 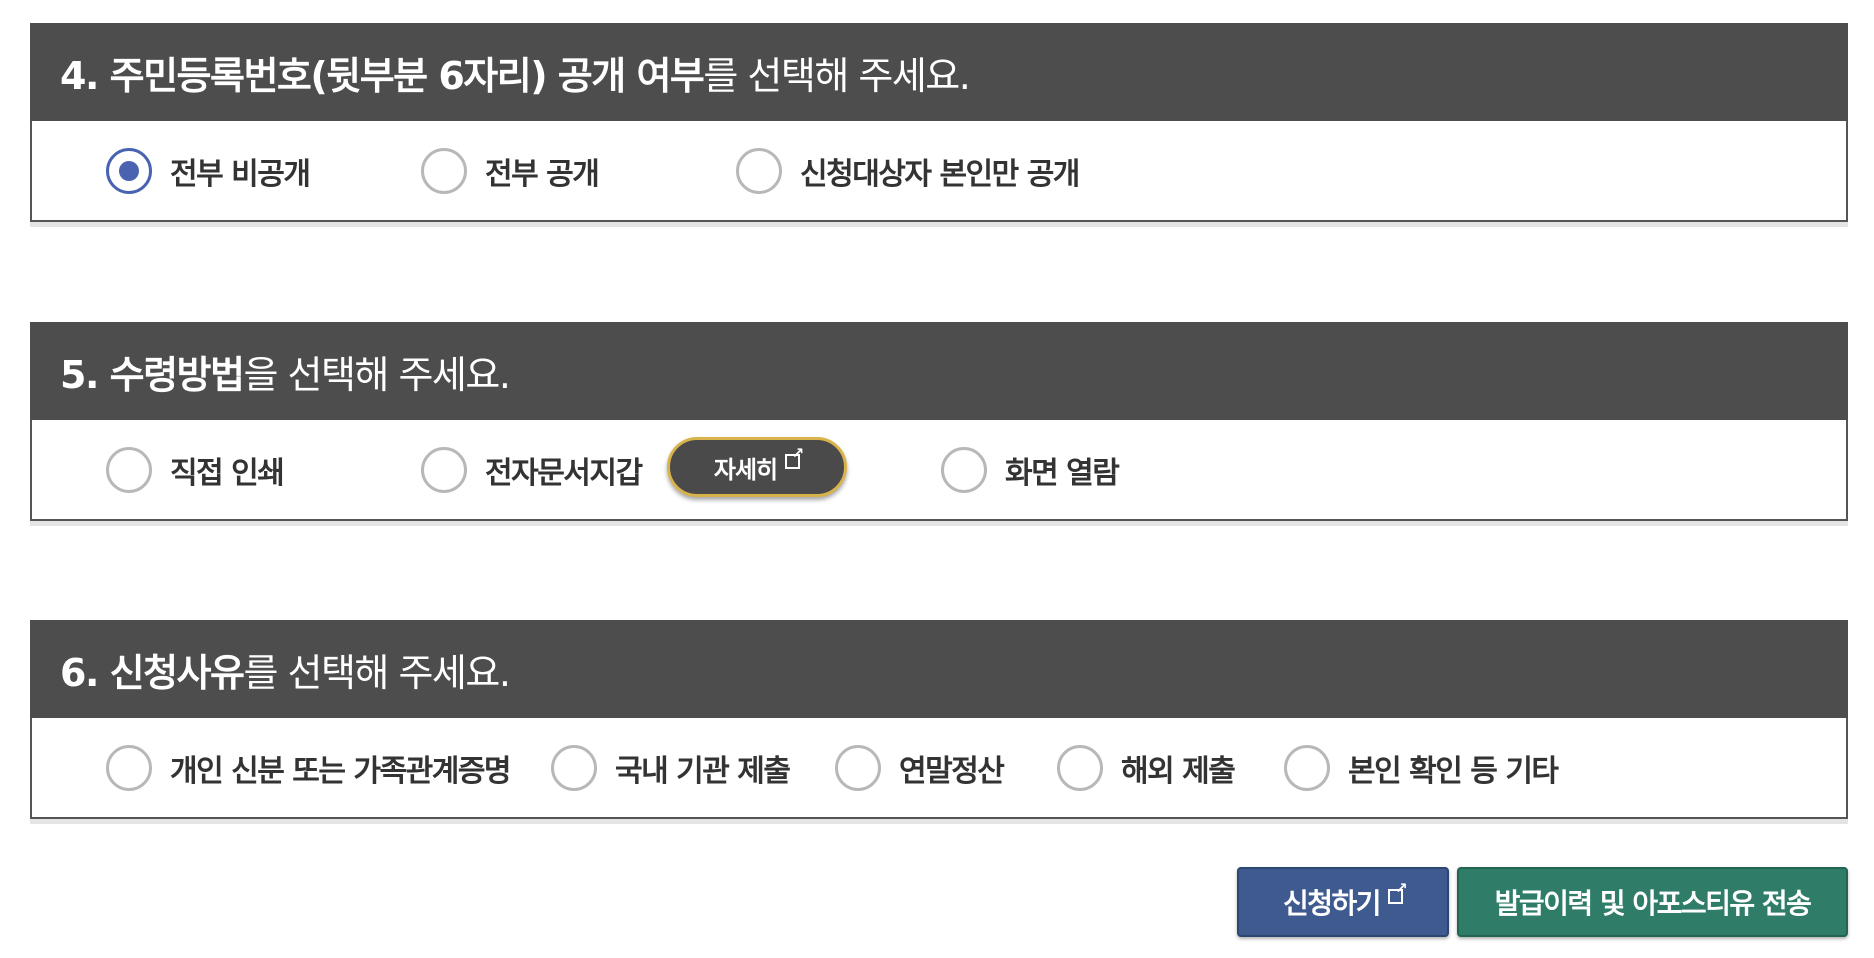 I want to click on radio-label: 본인 확인 등 기타, so click(x=1453, y=771).